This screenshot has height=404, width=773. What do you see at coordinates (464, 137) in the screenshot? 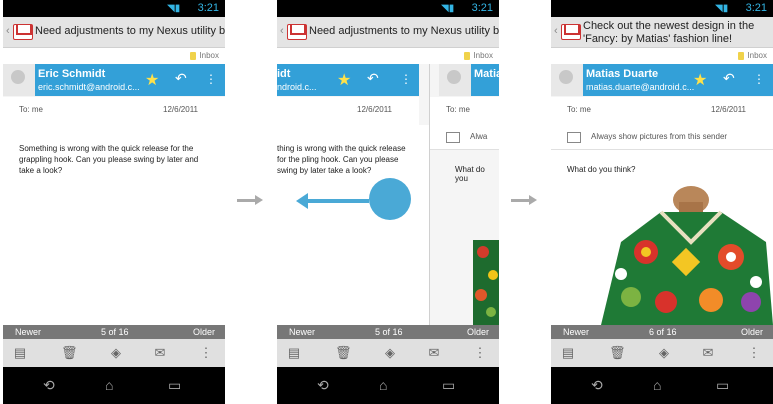
I see `show-pictures-row: Alwa` at bounding box center [464, 137].